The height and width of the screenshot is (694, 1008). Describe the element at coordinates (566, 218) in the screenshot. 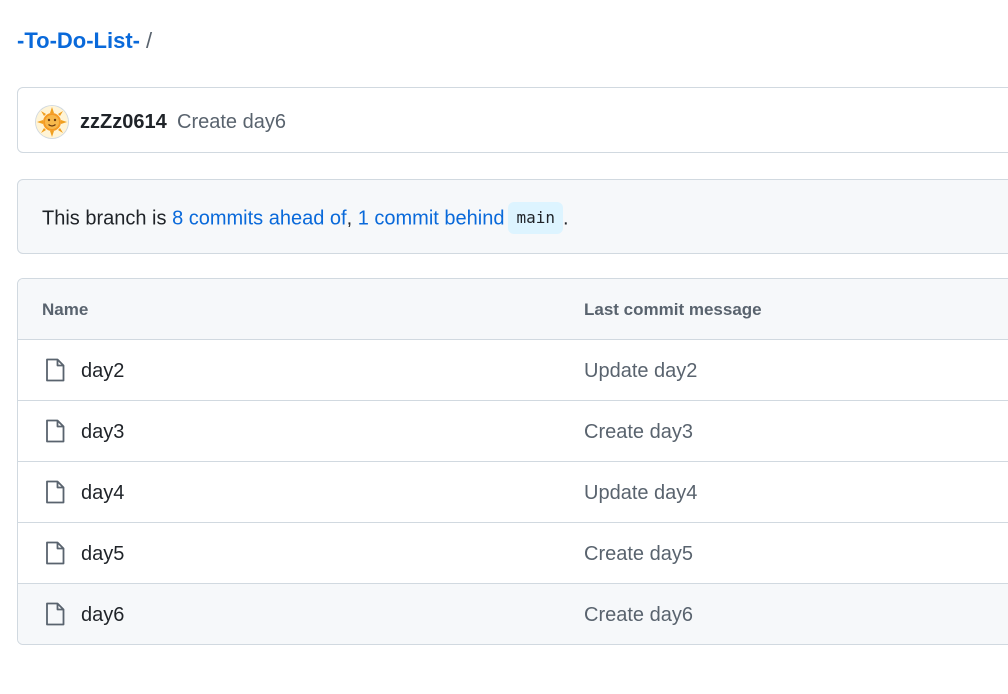

I see `branch-status-suffix: .` at that location.